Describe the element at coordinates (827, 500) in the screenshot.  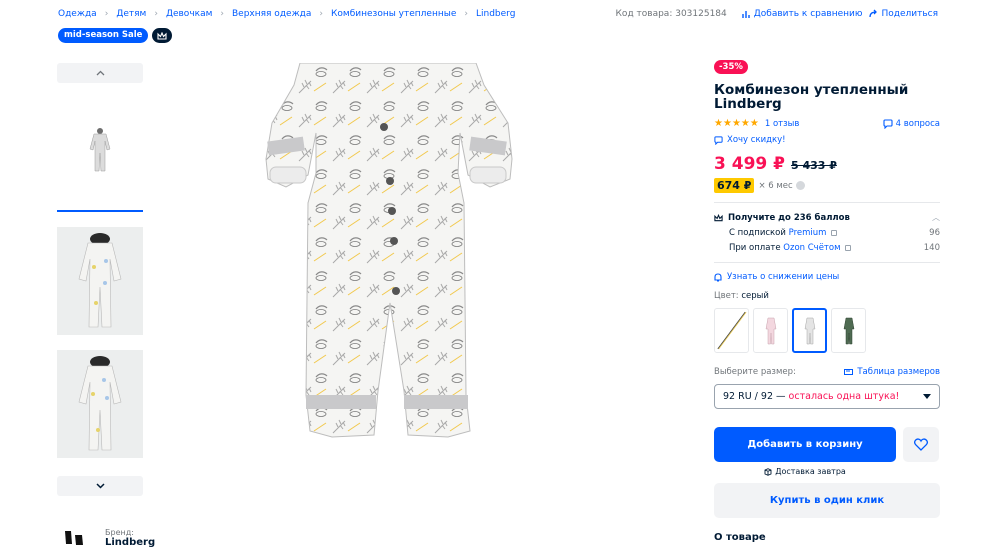
I see `buy-one-click-button: Купить в один клик` at that location.